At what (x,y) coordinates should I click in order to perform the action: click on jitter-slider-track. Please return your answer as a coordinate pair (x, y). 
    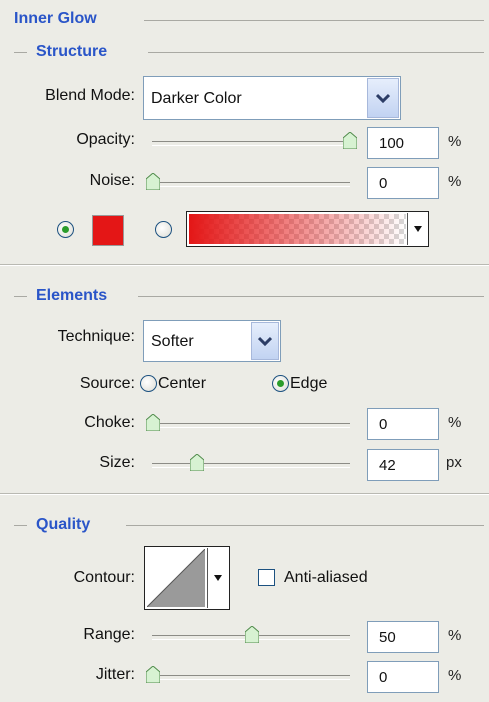
    Looking at the image, I should click on (251, 677).